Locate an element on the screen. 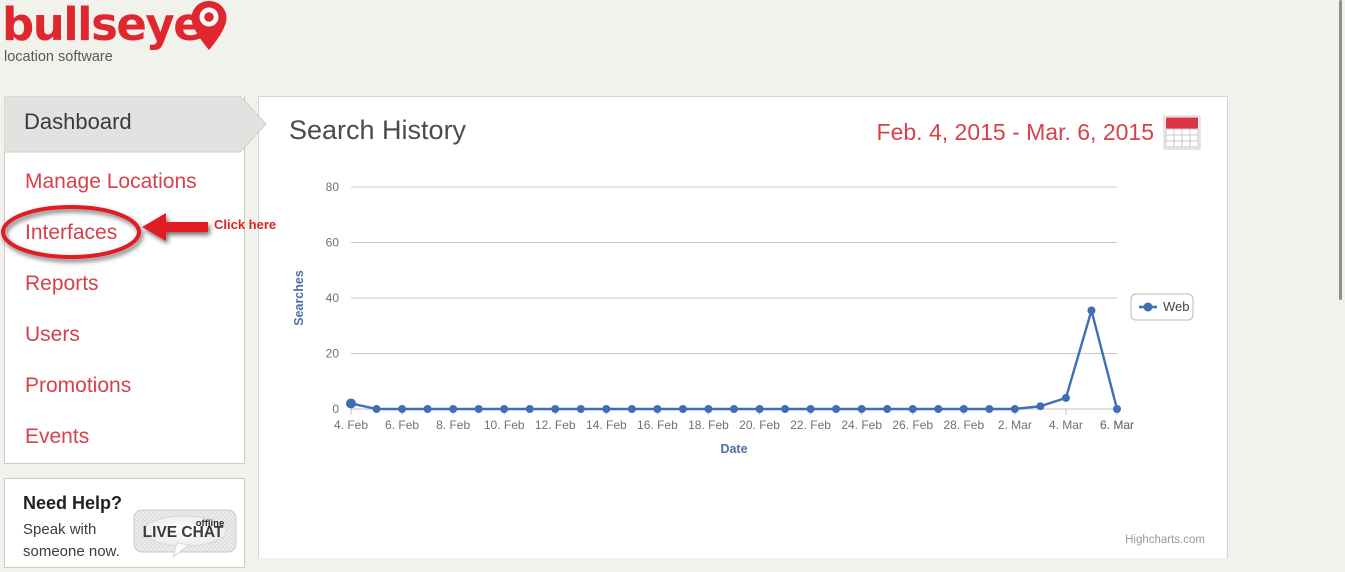  x-axis-tick-label: 22. Feb is located at coordinates (810, 425).